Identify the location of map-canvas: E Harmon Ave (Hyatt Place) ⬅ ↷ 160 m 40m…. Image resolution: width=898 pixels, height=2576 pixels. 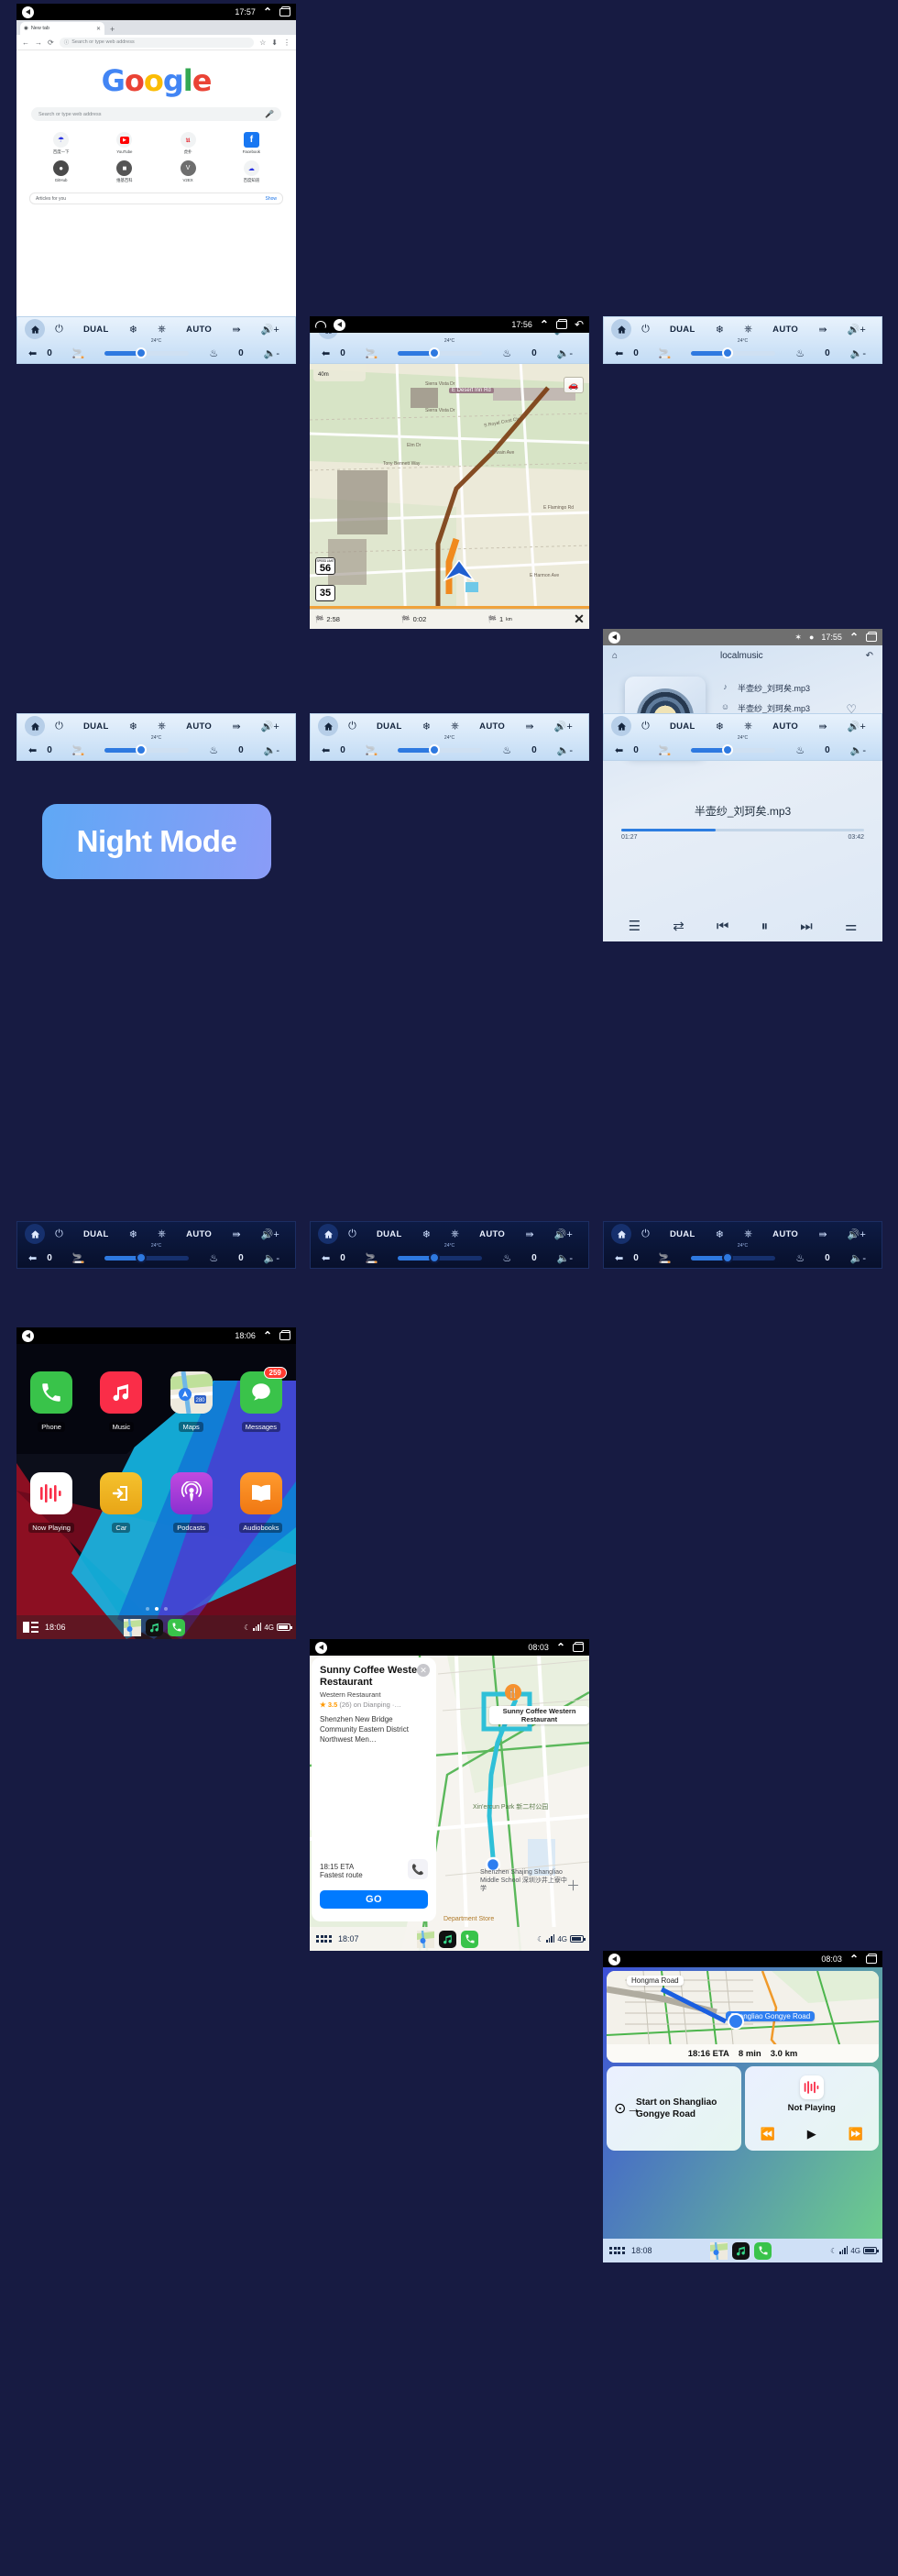
(449, 481).